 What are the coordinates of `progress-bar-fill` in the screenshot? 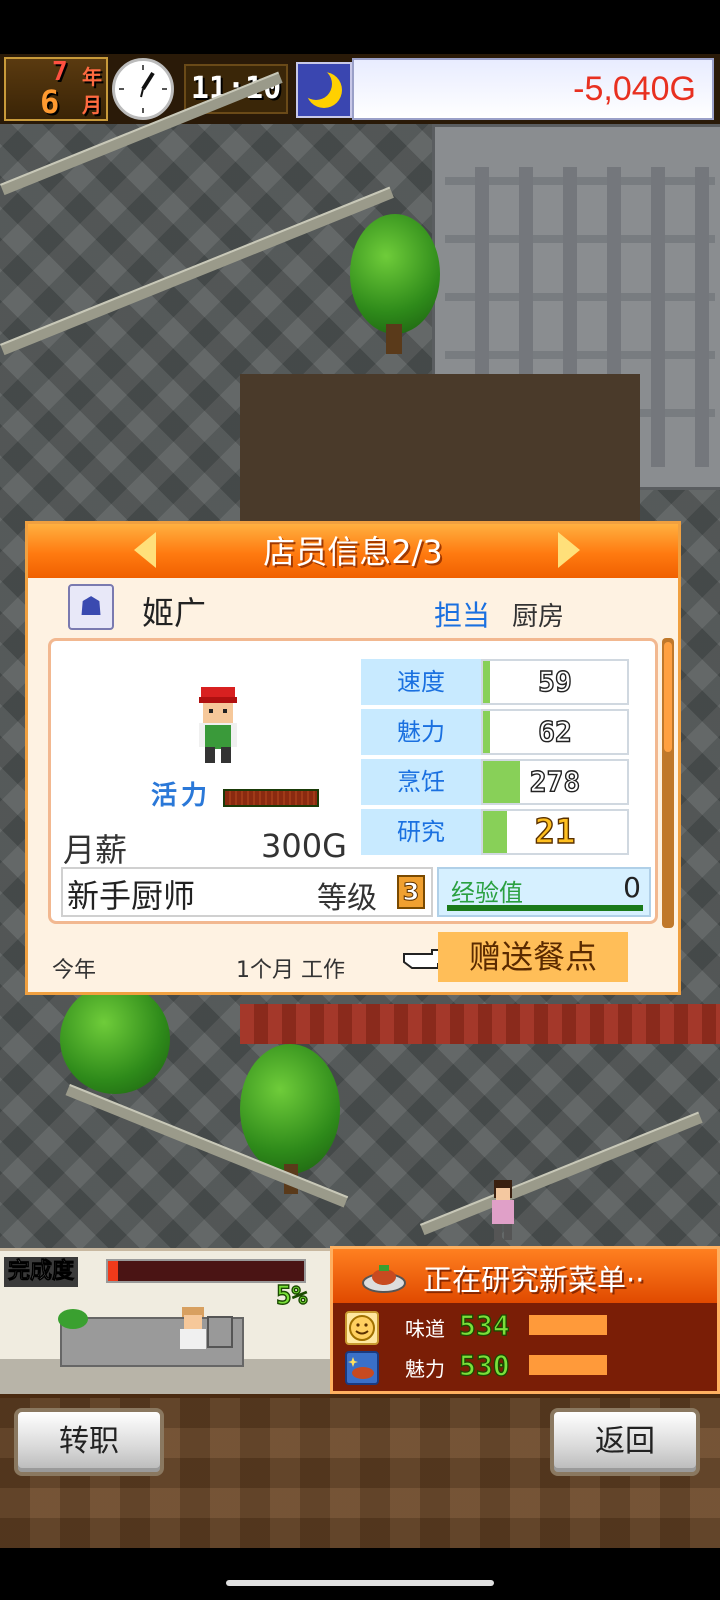 It's located at (113, 1271).